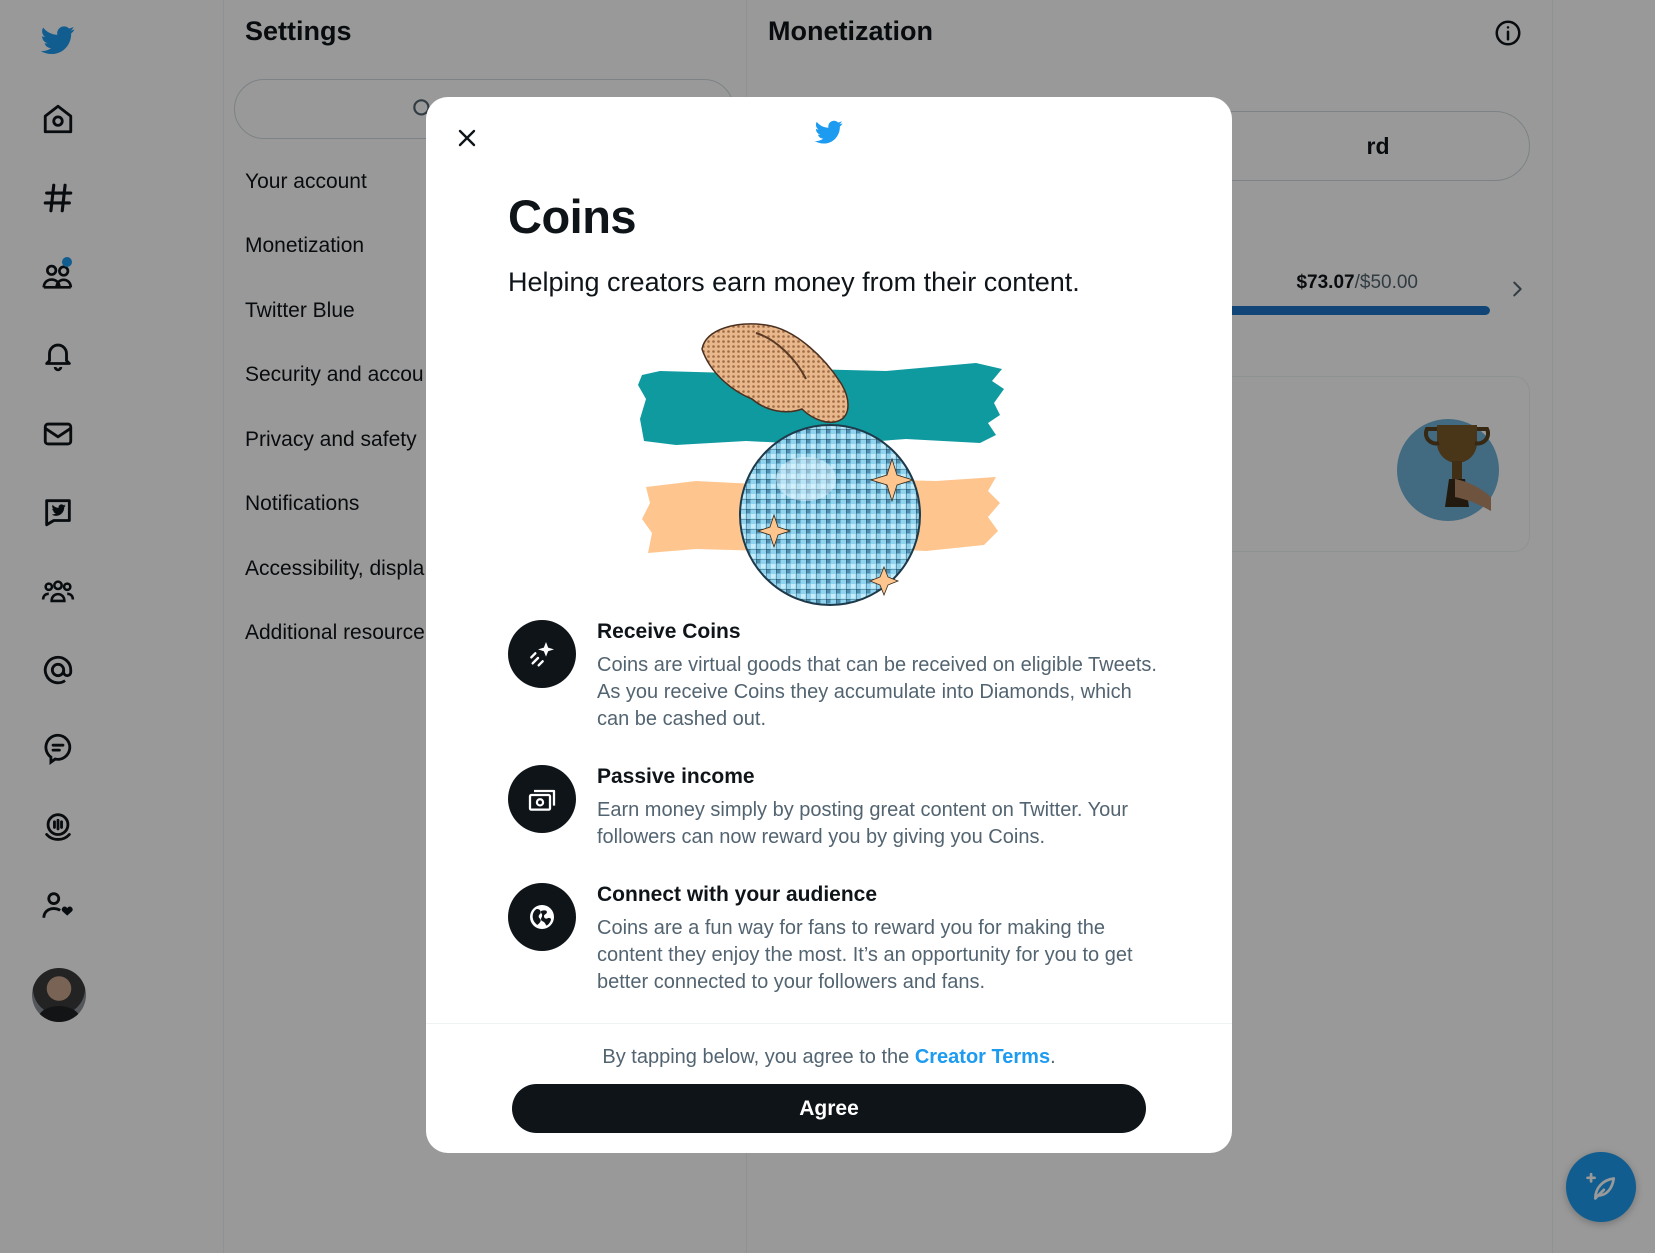 This screenshot has height=1253, width=1655. Describe the element at coordinates (758, 1057) in the screenshot. I see `terms-prefix: By tapping below, you agree to the` at that location.